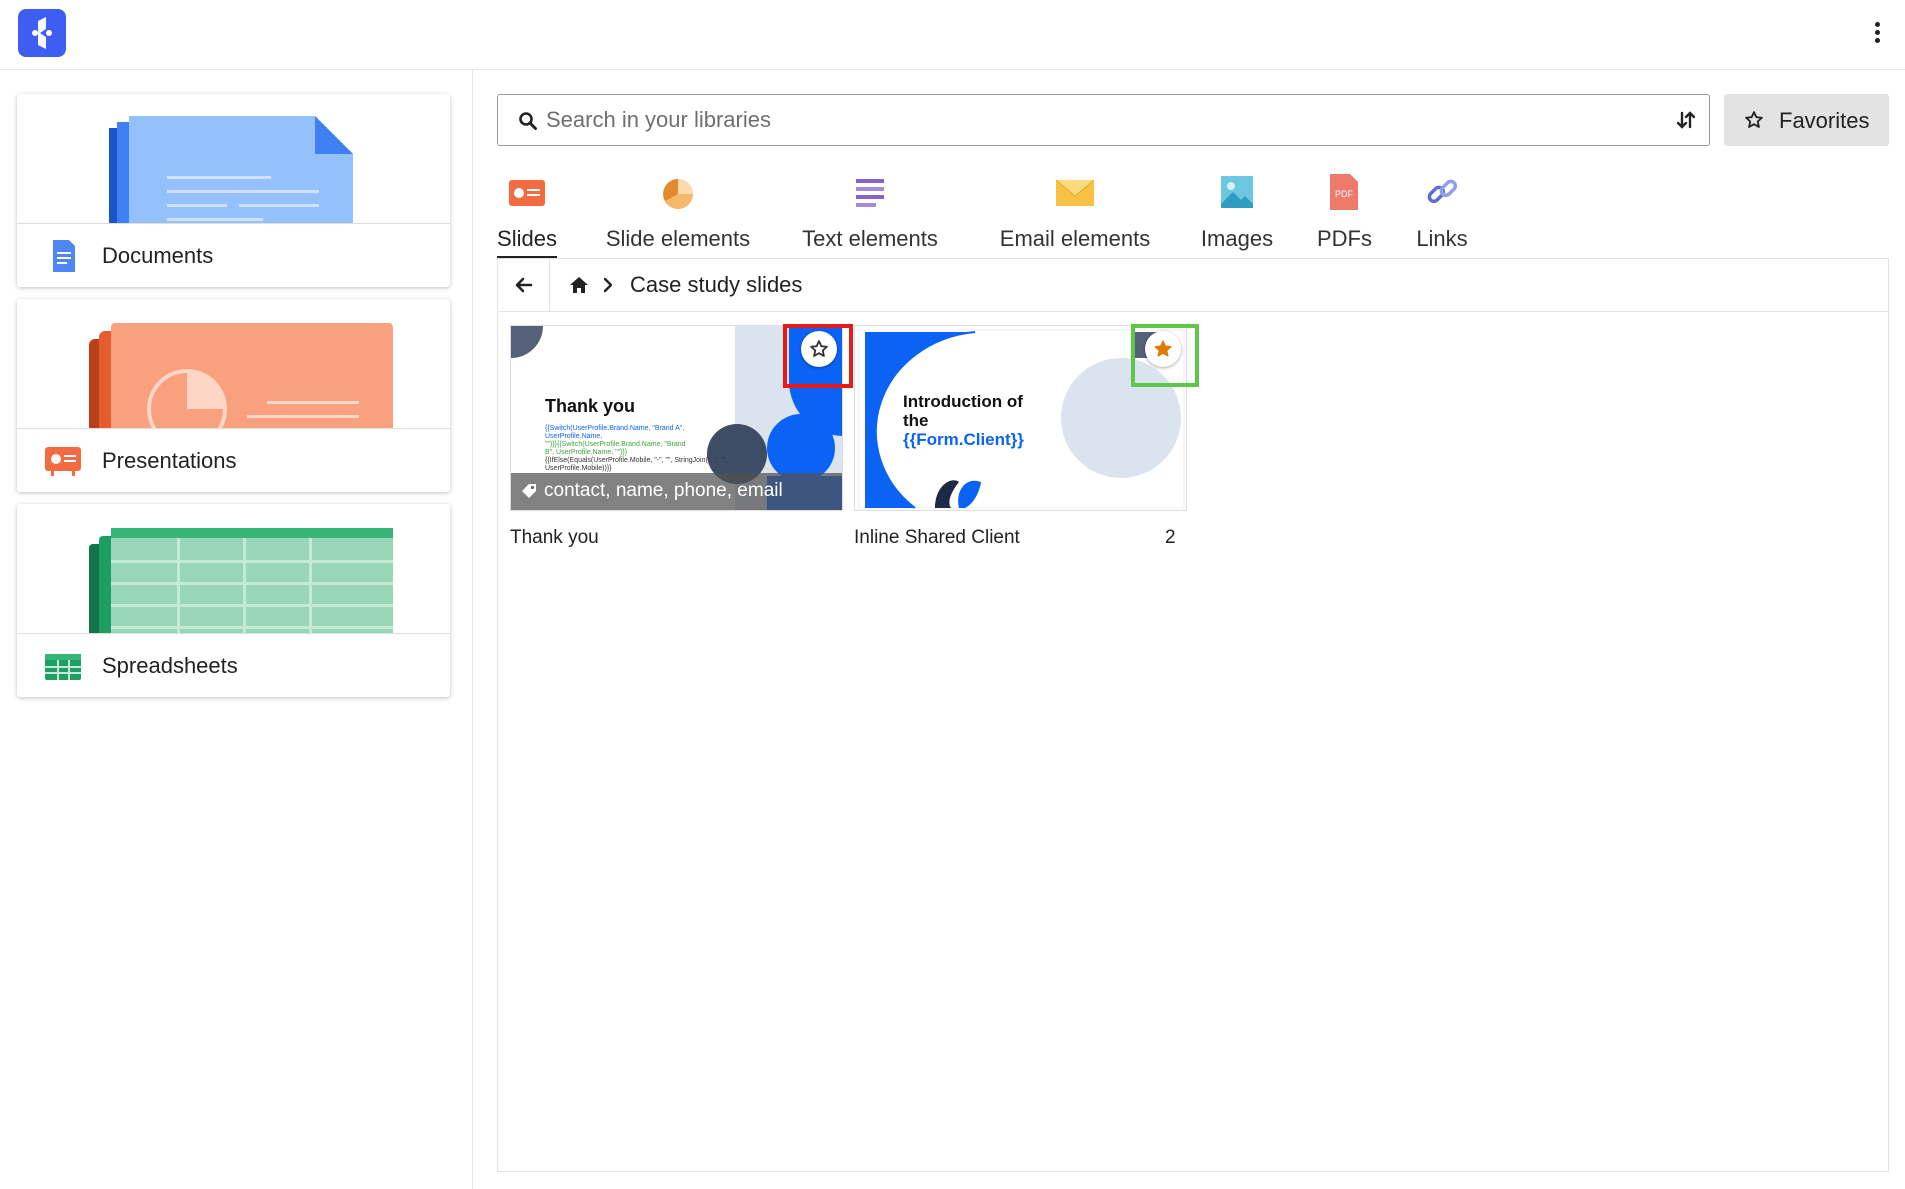  Describe the element at coordinates (554, 537) in the screenshot. I see `slide-name: Thank you` at that location.